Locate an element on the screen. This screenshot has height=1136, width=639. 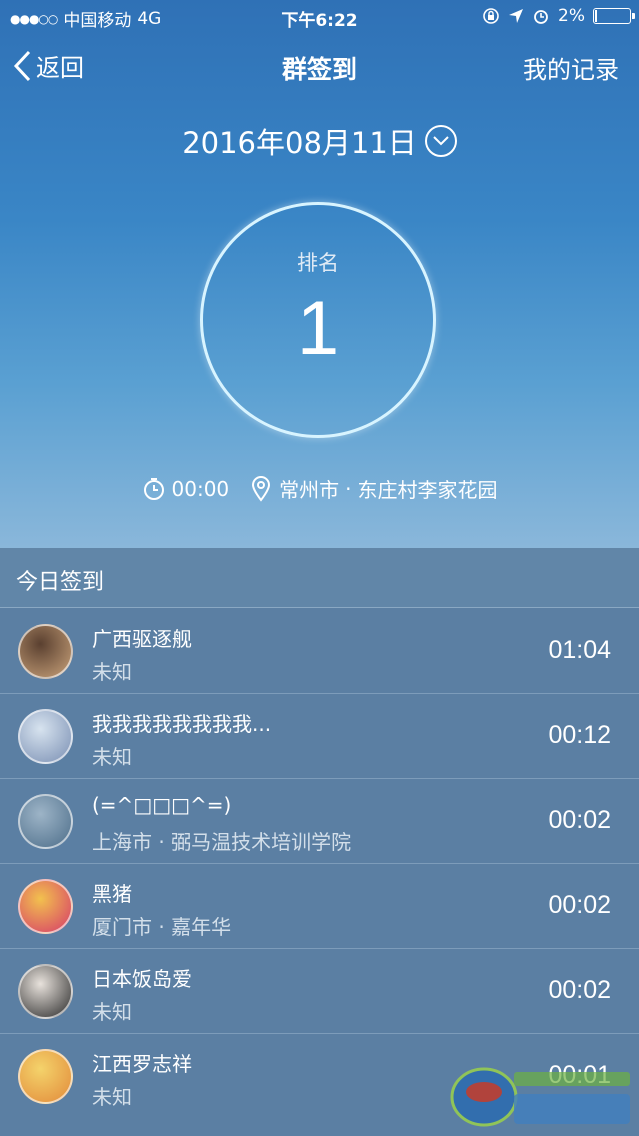
rank-label: 排名 is located at coordinates (318, 263).